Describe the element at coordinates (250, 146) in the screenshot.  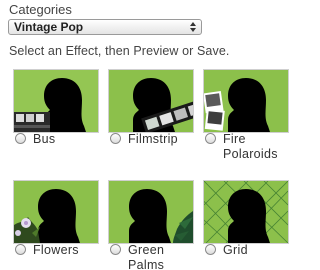
I see `effect-fire-polaroids-label: Fire Polaroids` at that location.